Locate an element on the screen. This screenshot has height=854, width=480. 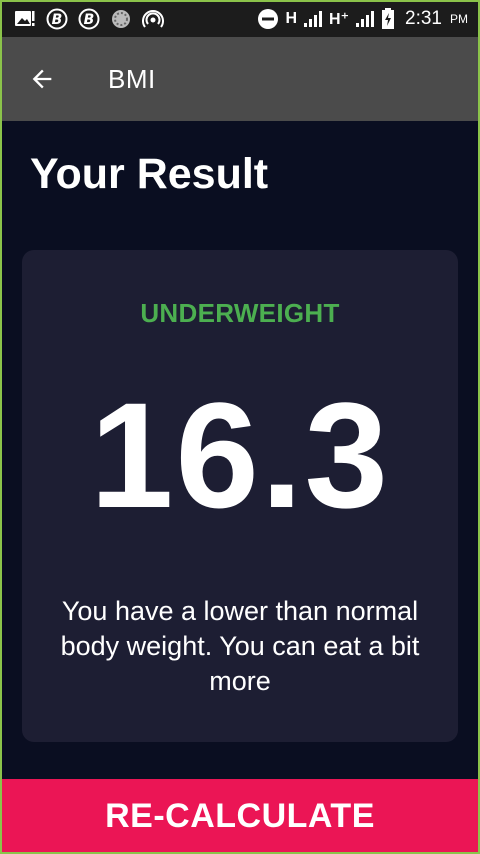
page-title: Your Result is located at coordinates (149, 174).